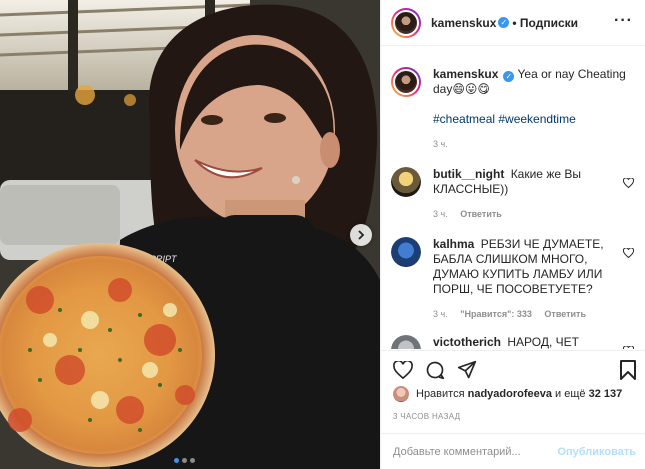  I want to click on next-photo-button, so click(361, 235).